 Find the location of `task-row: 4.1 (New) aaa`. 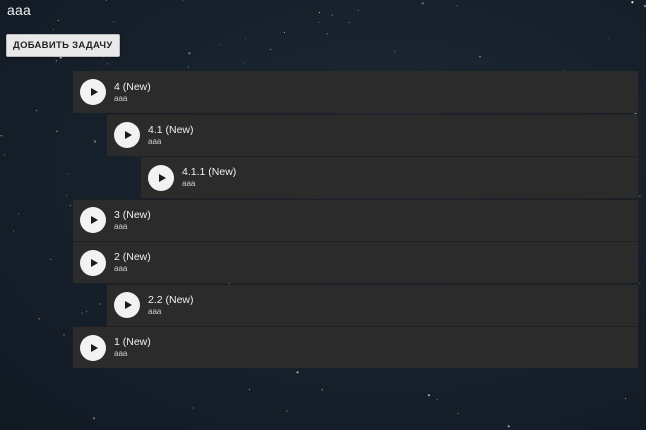

task-row: 4.1 (New) aaa is located at coordinates (372, 134).